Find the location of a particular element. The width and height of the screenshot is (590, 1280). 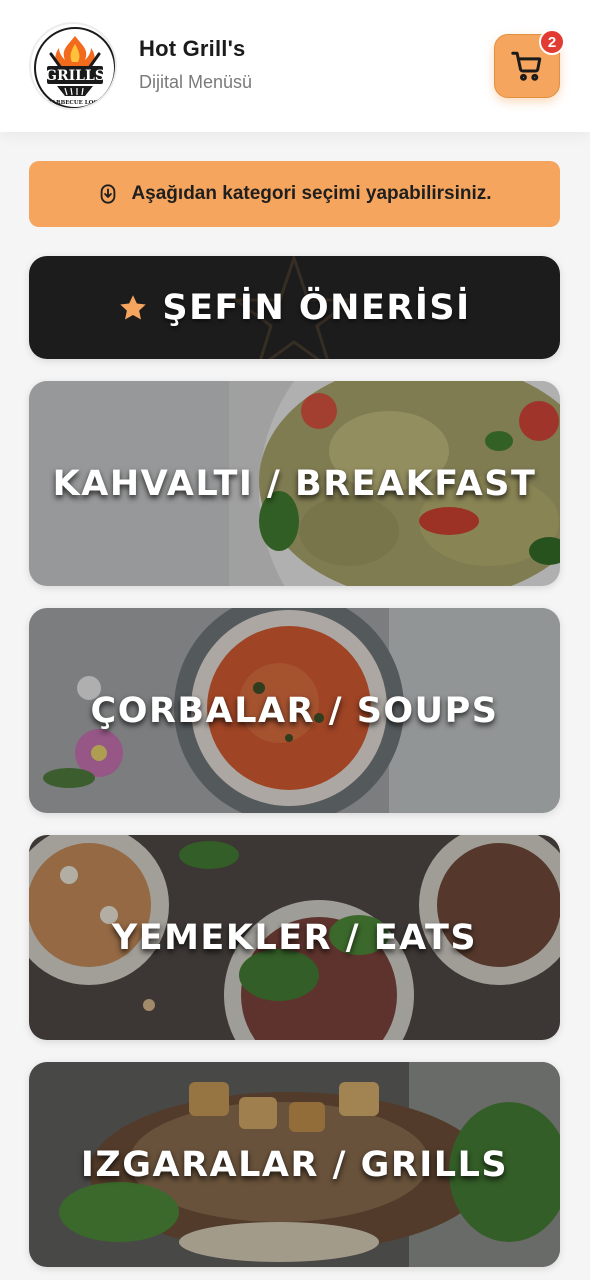

category-eats: YEMEKLER / EATS is located at coordinates (294, 937).